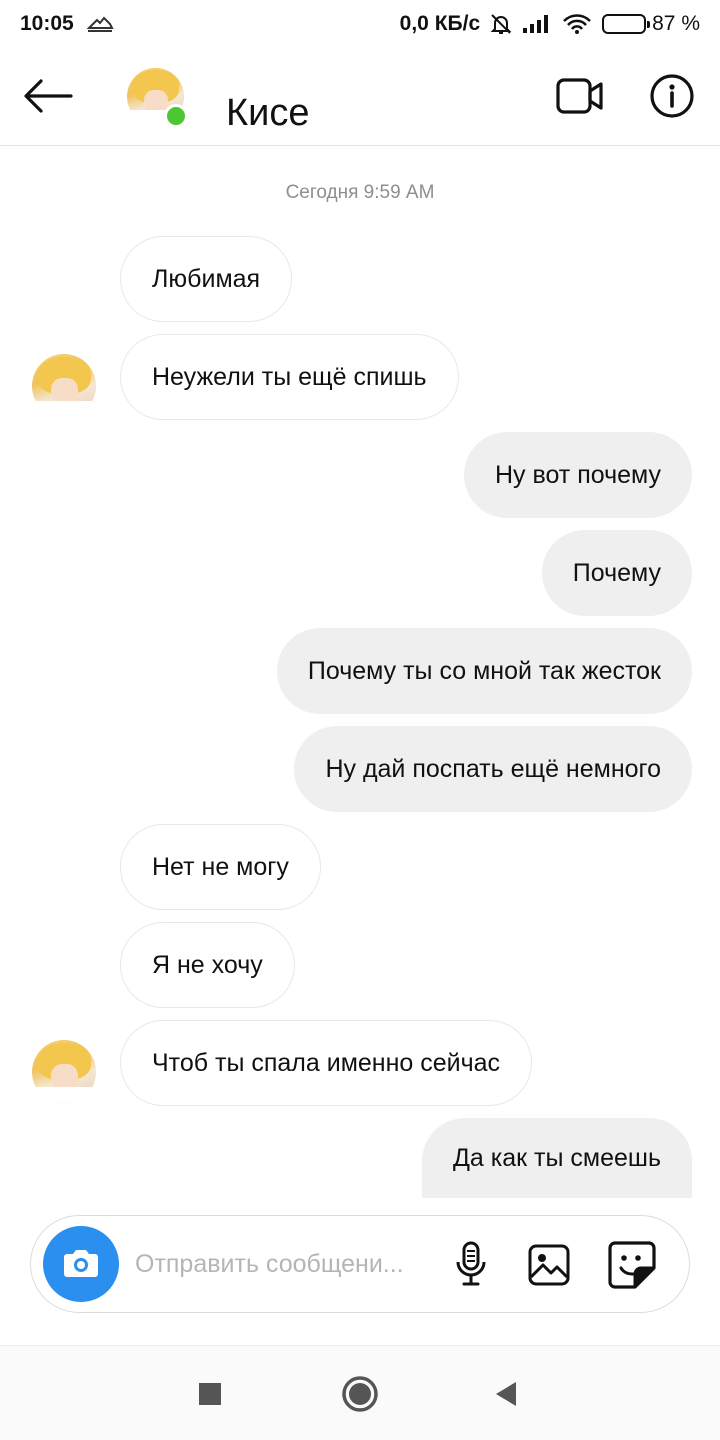 Image resolution: width=720 pixels, height=1440 pixels. What do you see at coordinates (360, 97) in the screenshot?
I see `chat-header: Кисе` at bounding box center [360, 97].